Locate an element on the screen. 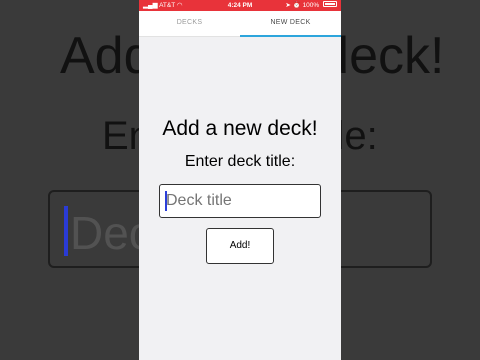  status-right: ➤ ⏰ 100% is located at coordinates (311, 5).